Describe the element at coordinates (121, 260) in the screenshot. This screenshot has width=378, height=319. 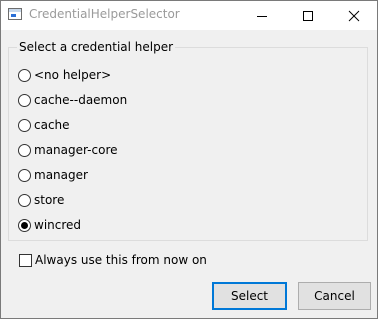
I see `always-use-label: Always use this from now on` at that location.